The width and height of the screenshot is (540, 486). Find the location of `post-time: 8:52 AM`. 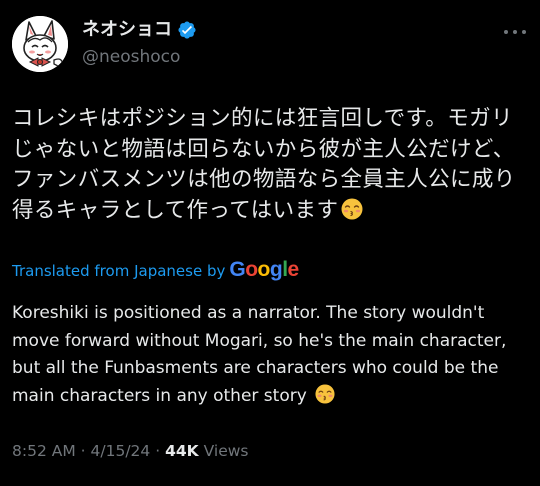

post-time: 8:52 AM is located at coordinates (44, 451).